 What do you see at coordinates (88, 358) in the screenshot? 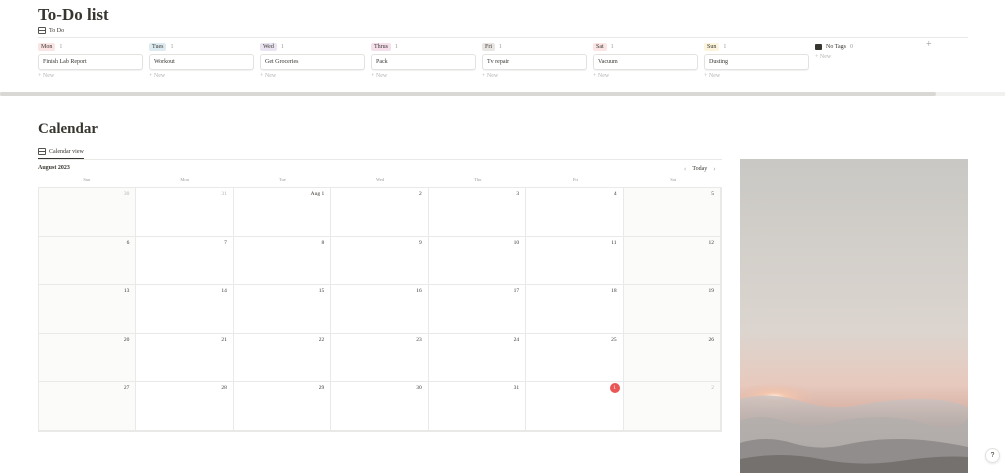
I see `calendar-day: 20` at bounding box center [88, 358].